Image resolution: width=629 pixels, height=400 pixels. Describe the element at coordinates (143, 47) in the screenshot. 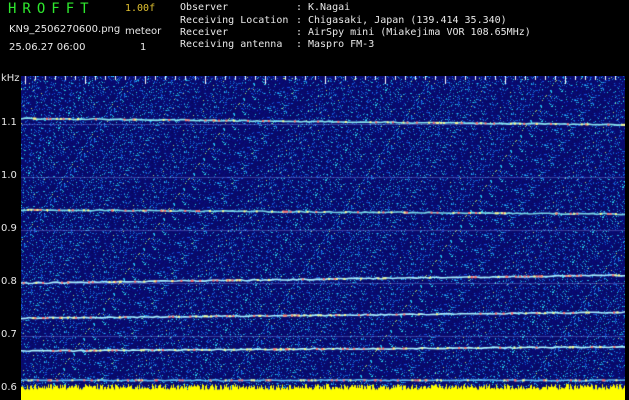

I see `meteor-count-value: 1` at that location.